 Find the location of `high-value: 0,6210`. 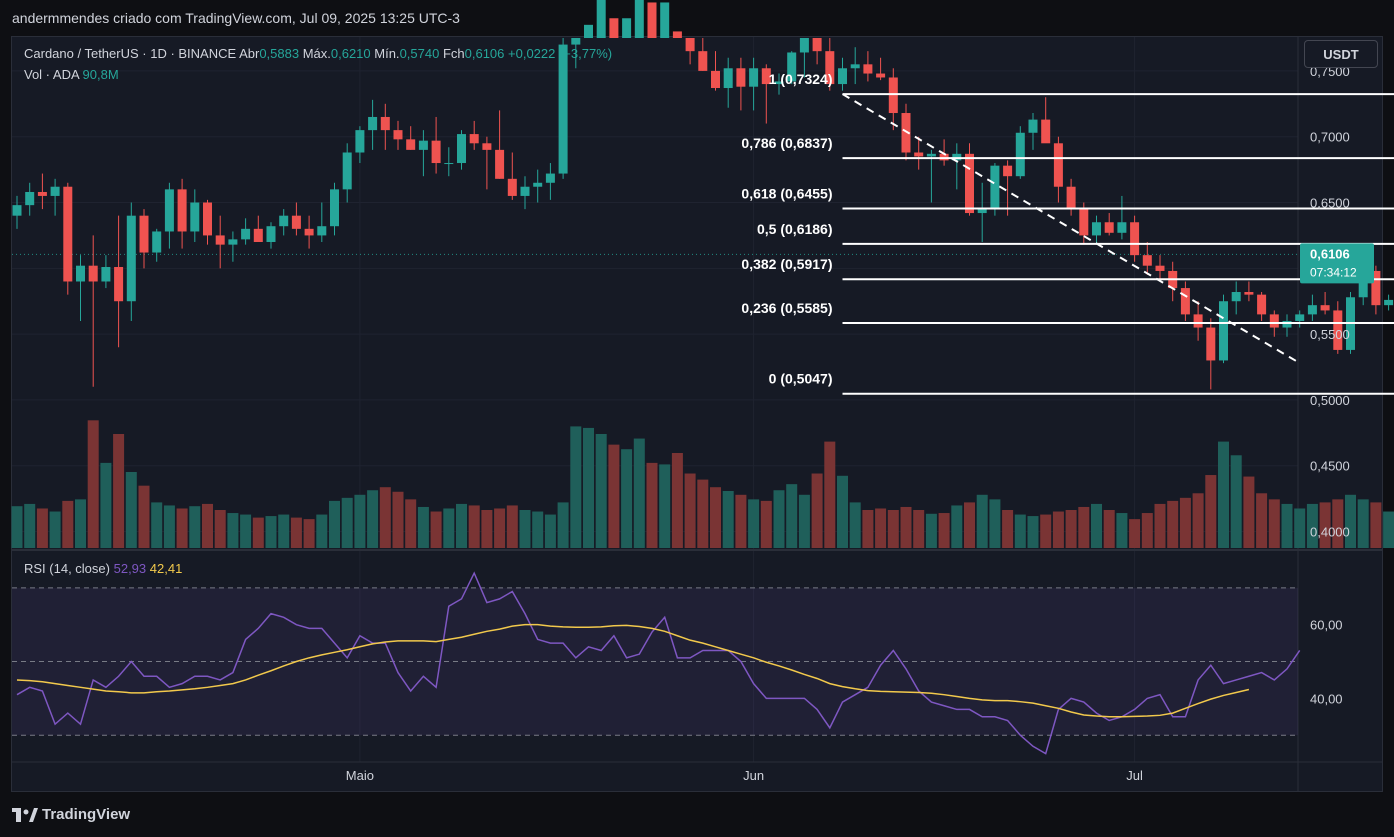

high-value: 0,6210 is located at coordinates (350, 53).